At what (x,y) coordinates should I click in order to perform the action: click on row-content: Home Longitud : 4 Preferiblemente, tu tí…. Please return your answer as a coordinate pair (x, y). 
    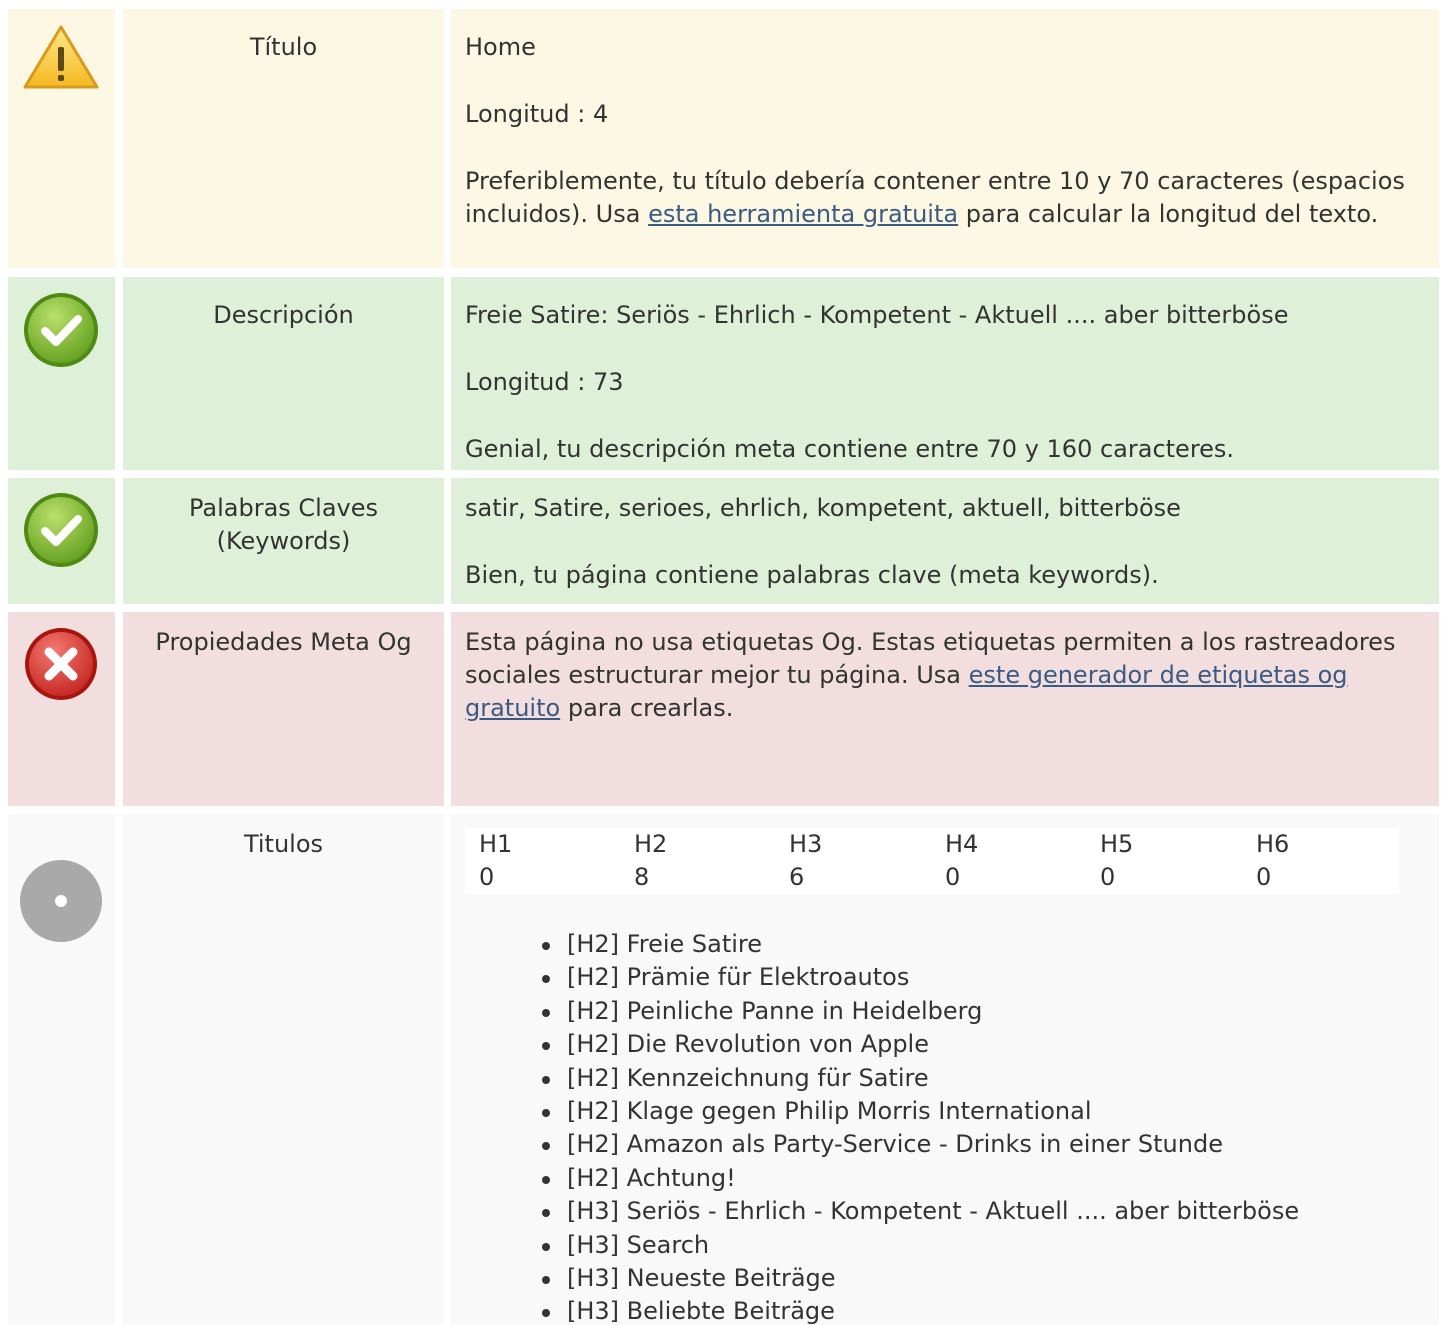
    Looking at the image, I should click on (945, 138).